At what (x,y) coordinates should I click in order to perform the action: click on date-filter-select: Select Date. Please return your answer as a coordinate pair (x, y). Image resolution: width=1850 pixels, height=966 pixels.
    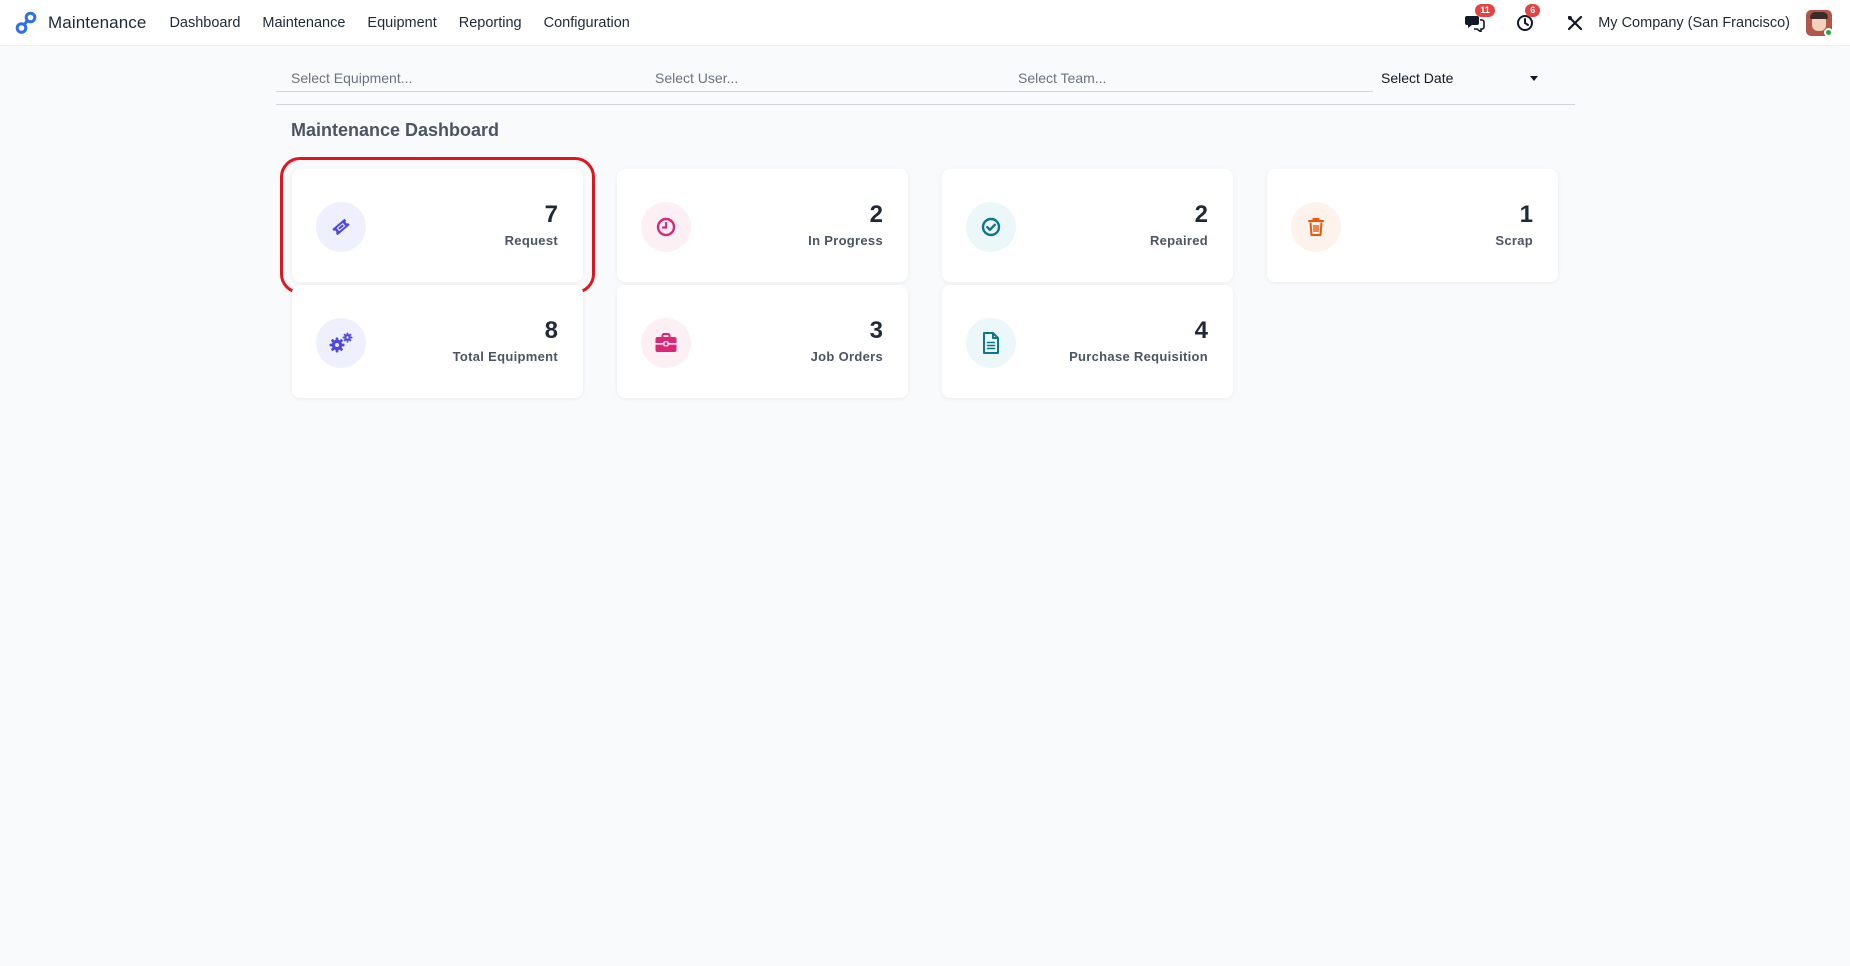
    Looking at the image, I should click on (1456, 78).